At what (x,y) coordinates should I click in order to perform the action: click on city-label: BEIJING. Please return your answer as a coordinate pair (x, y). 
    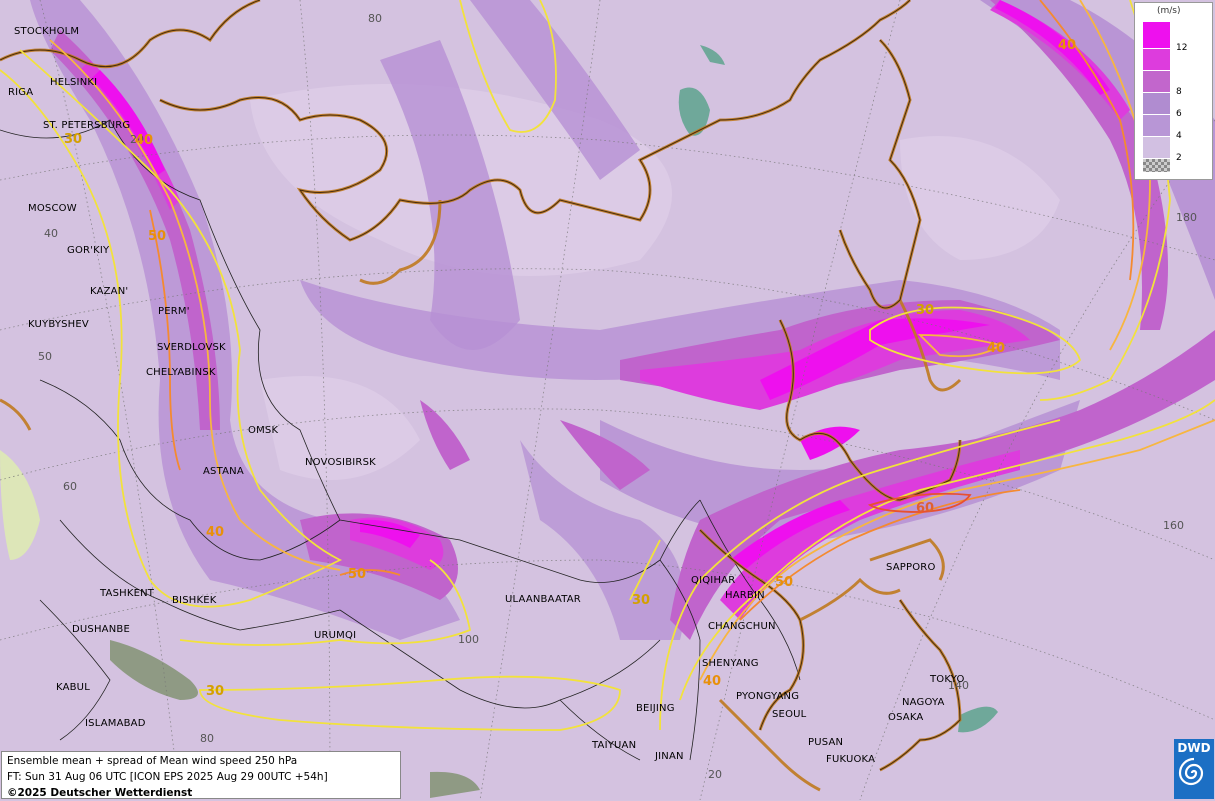
    Looking at the image, I should click on (655, 708).